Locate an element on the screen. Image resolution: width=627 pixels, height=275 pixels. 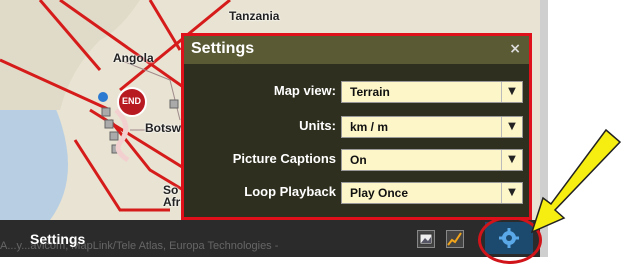
arrow-icon is located at coordinates (576, 181).